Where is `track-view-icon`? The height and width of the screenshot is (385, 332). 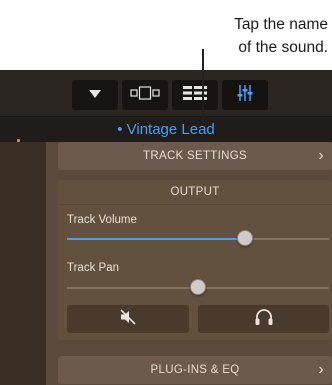
track-view-icon is located at coordinates (145, 95).